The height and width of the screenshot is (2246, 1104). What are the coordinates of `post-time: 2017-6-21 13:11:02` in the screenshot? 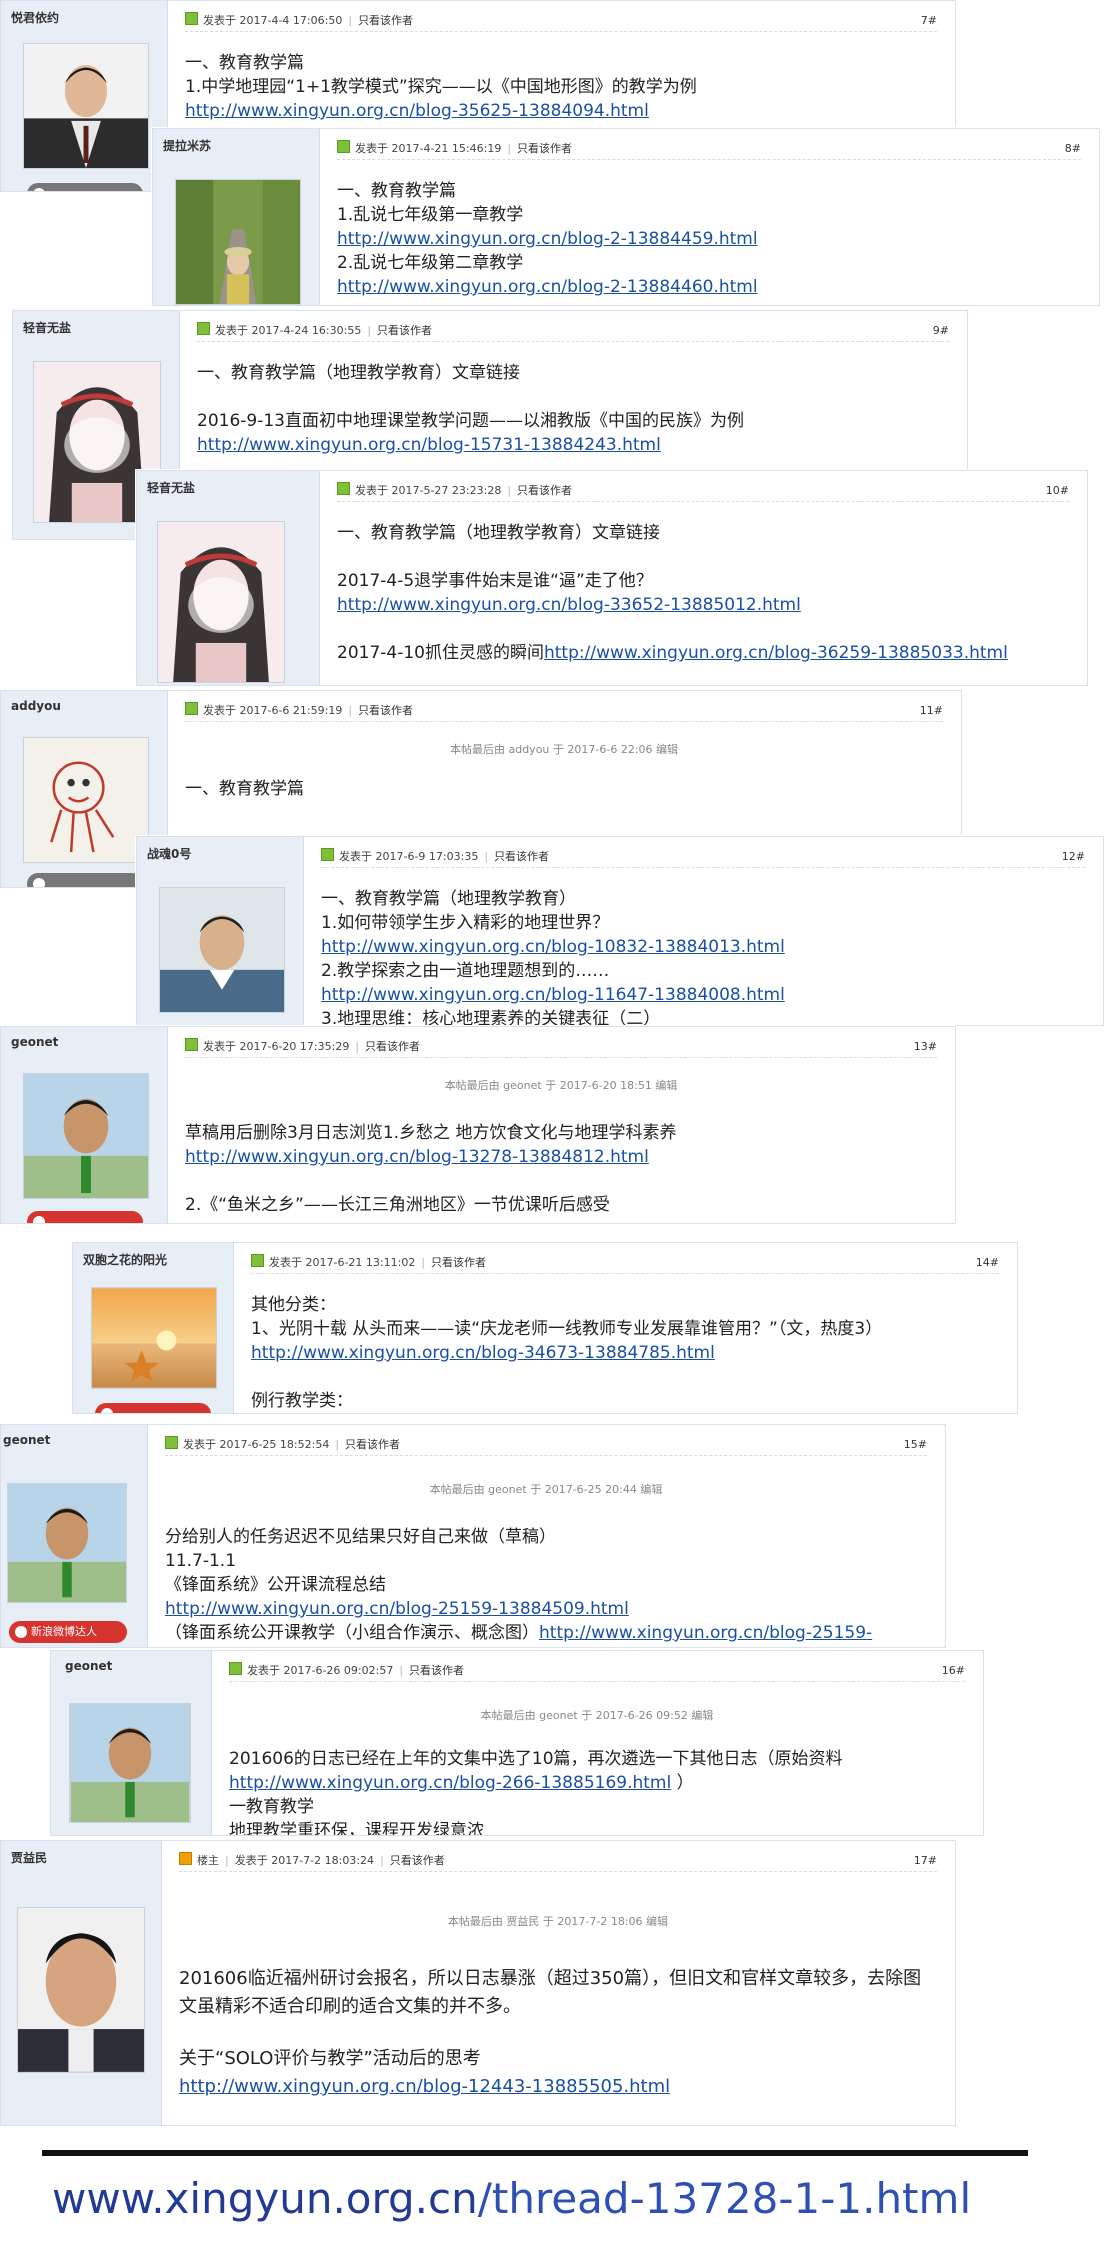 It's located at (360, 1262).